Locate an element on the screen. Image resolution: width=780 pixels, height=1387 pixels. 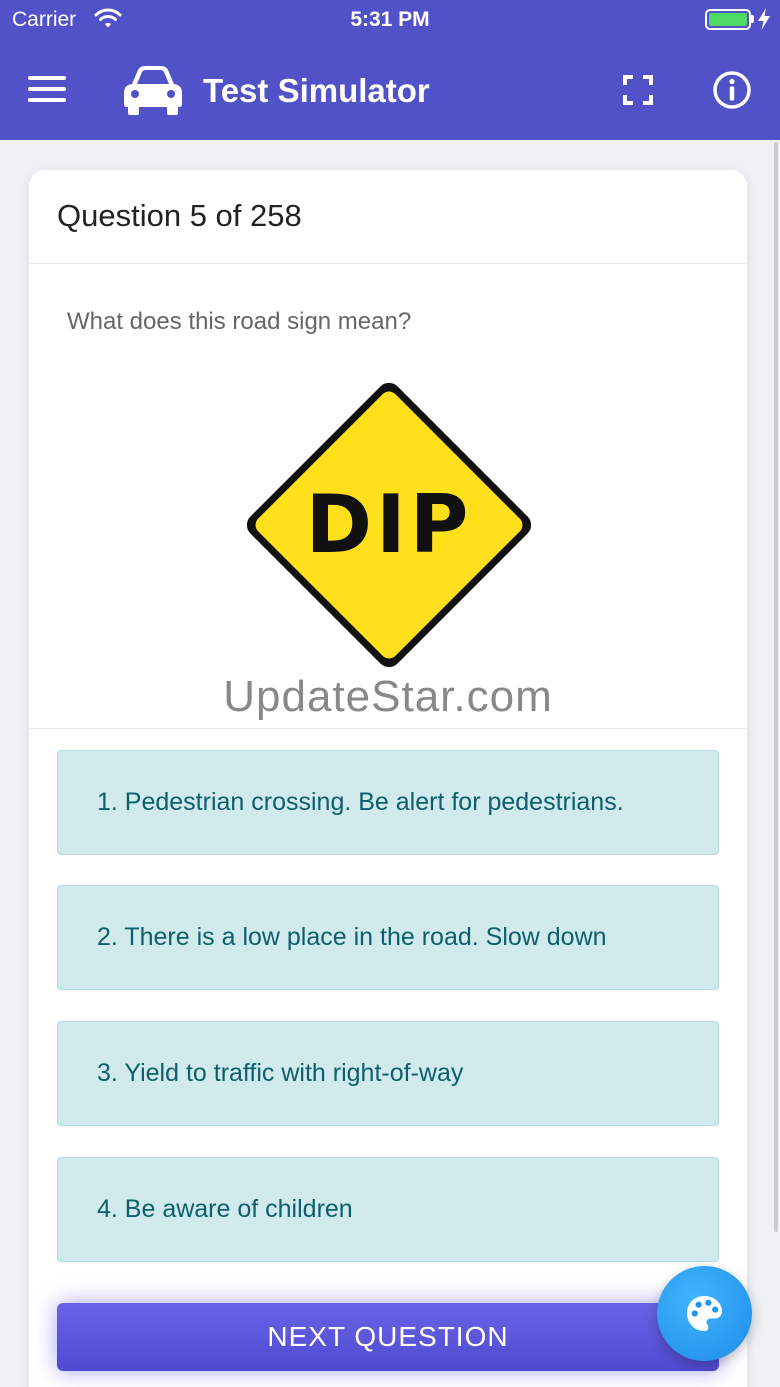
fullscreen-icon is located at coordinates (638, 90).